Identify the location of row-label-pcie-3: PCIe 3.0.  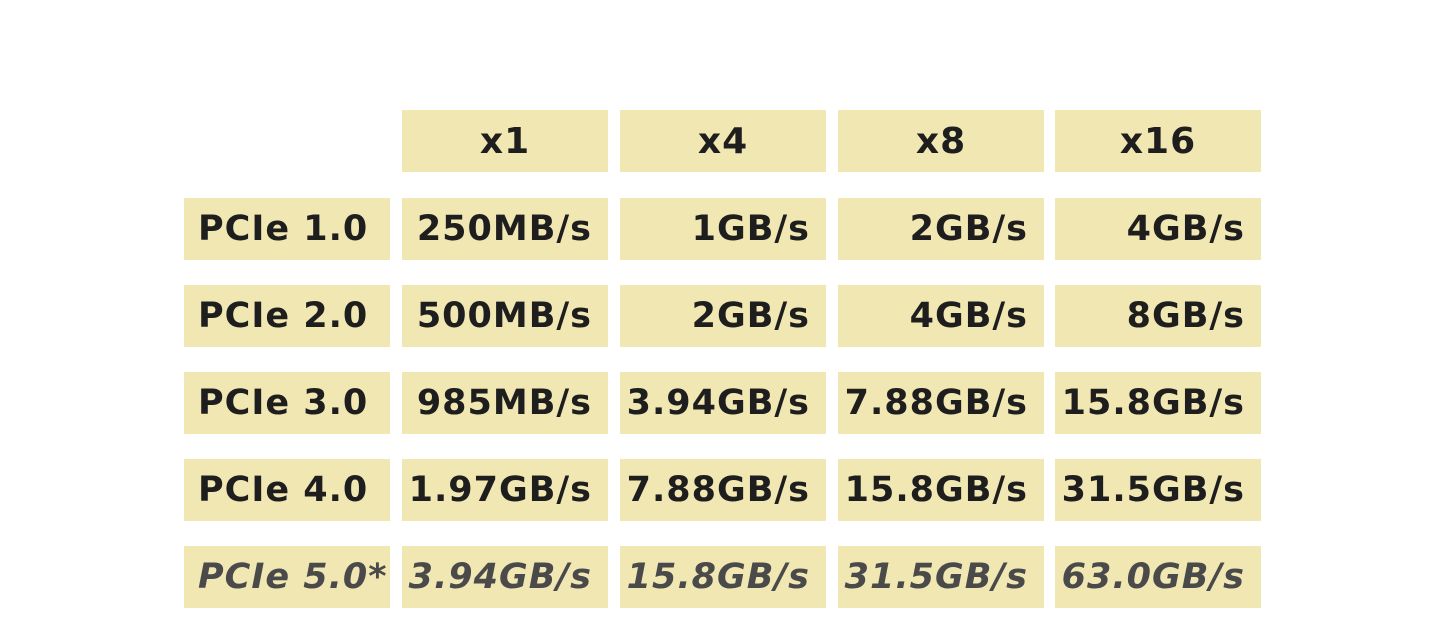
(287, 403).